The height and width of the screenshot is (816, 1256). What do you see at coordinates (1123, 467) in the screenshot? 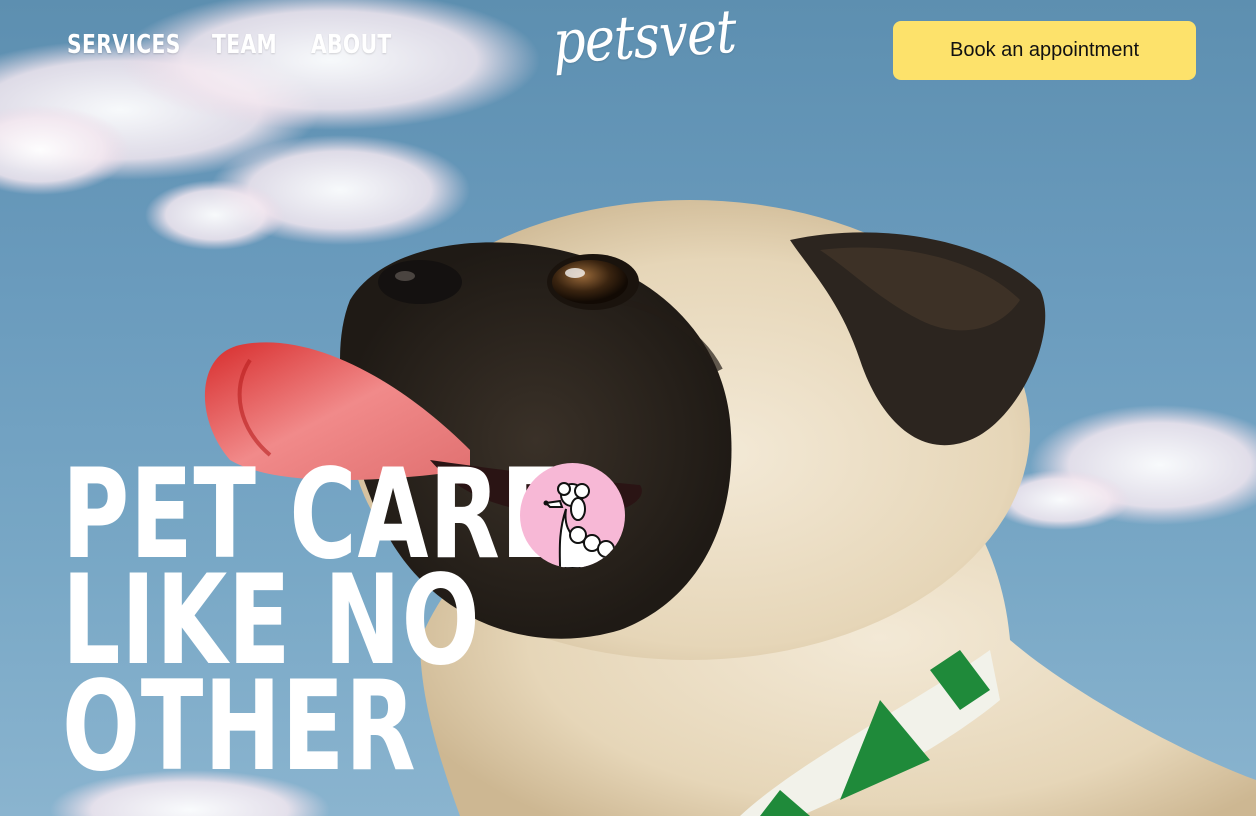
I see `cloud-right` at bounding box center [1123, 467].